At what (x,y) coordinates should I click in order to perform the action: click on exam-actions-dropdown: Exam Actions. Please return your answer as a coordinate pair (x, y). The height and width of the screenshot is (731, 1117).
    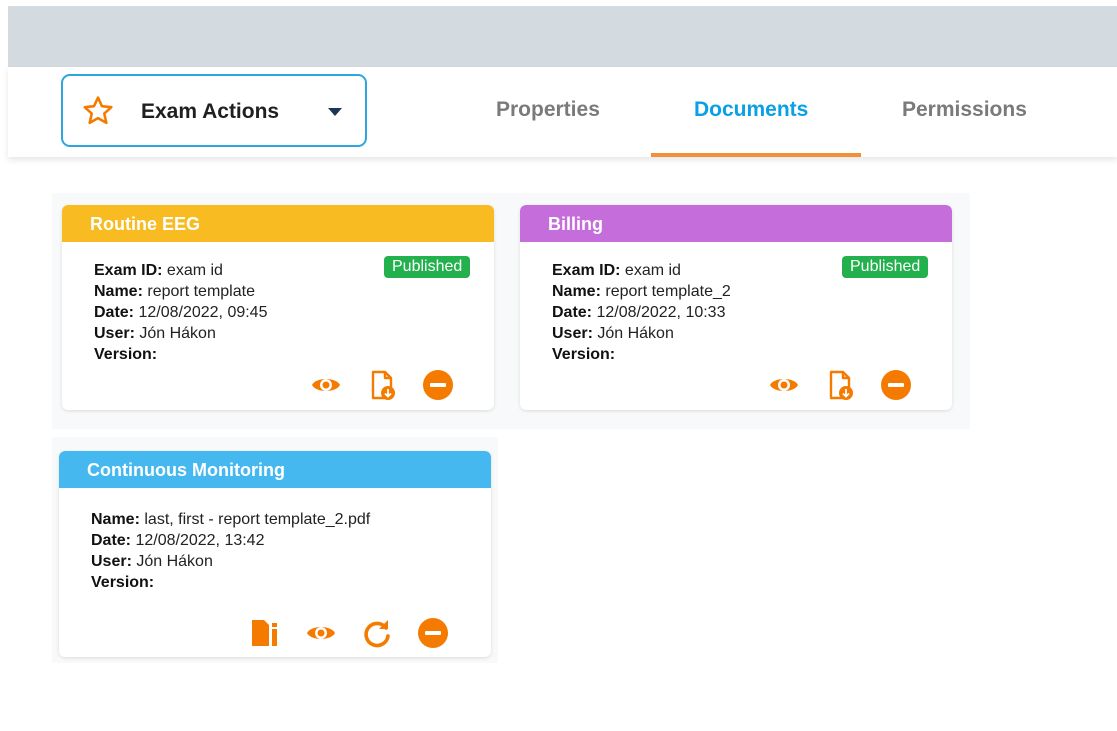
    Looking at the image, I should click on (214, 110).